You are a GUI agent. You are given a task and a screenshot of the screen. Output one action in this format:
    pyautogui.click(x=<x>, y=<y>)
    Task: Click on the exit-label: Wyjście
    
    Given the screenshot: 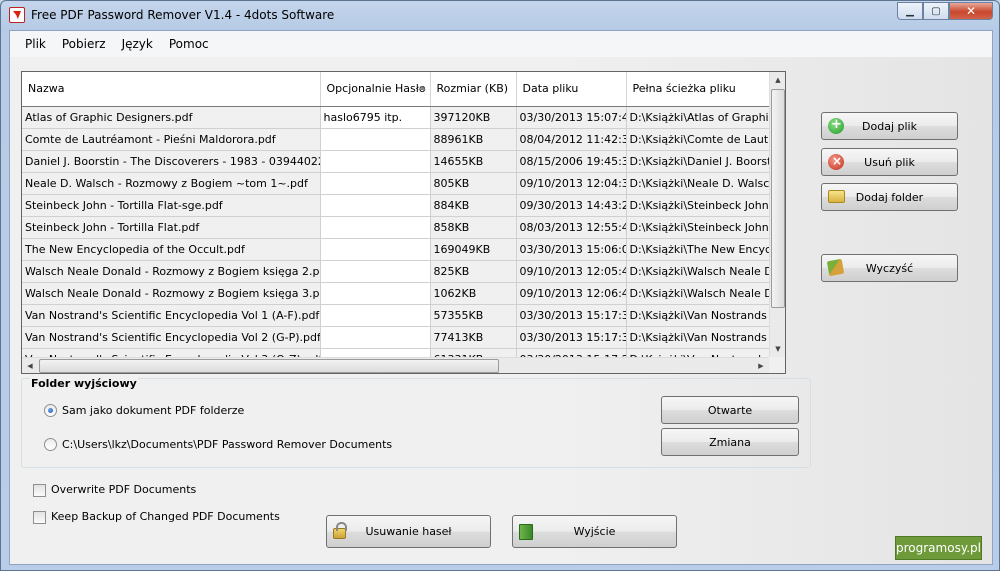 What is the action you would take?
    pyautogui.click(x=594, y=531)
    